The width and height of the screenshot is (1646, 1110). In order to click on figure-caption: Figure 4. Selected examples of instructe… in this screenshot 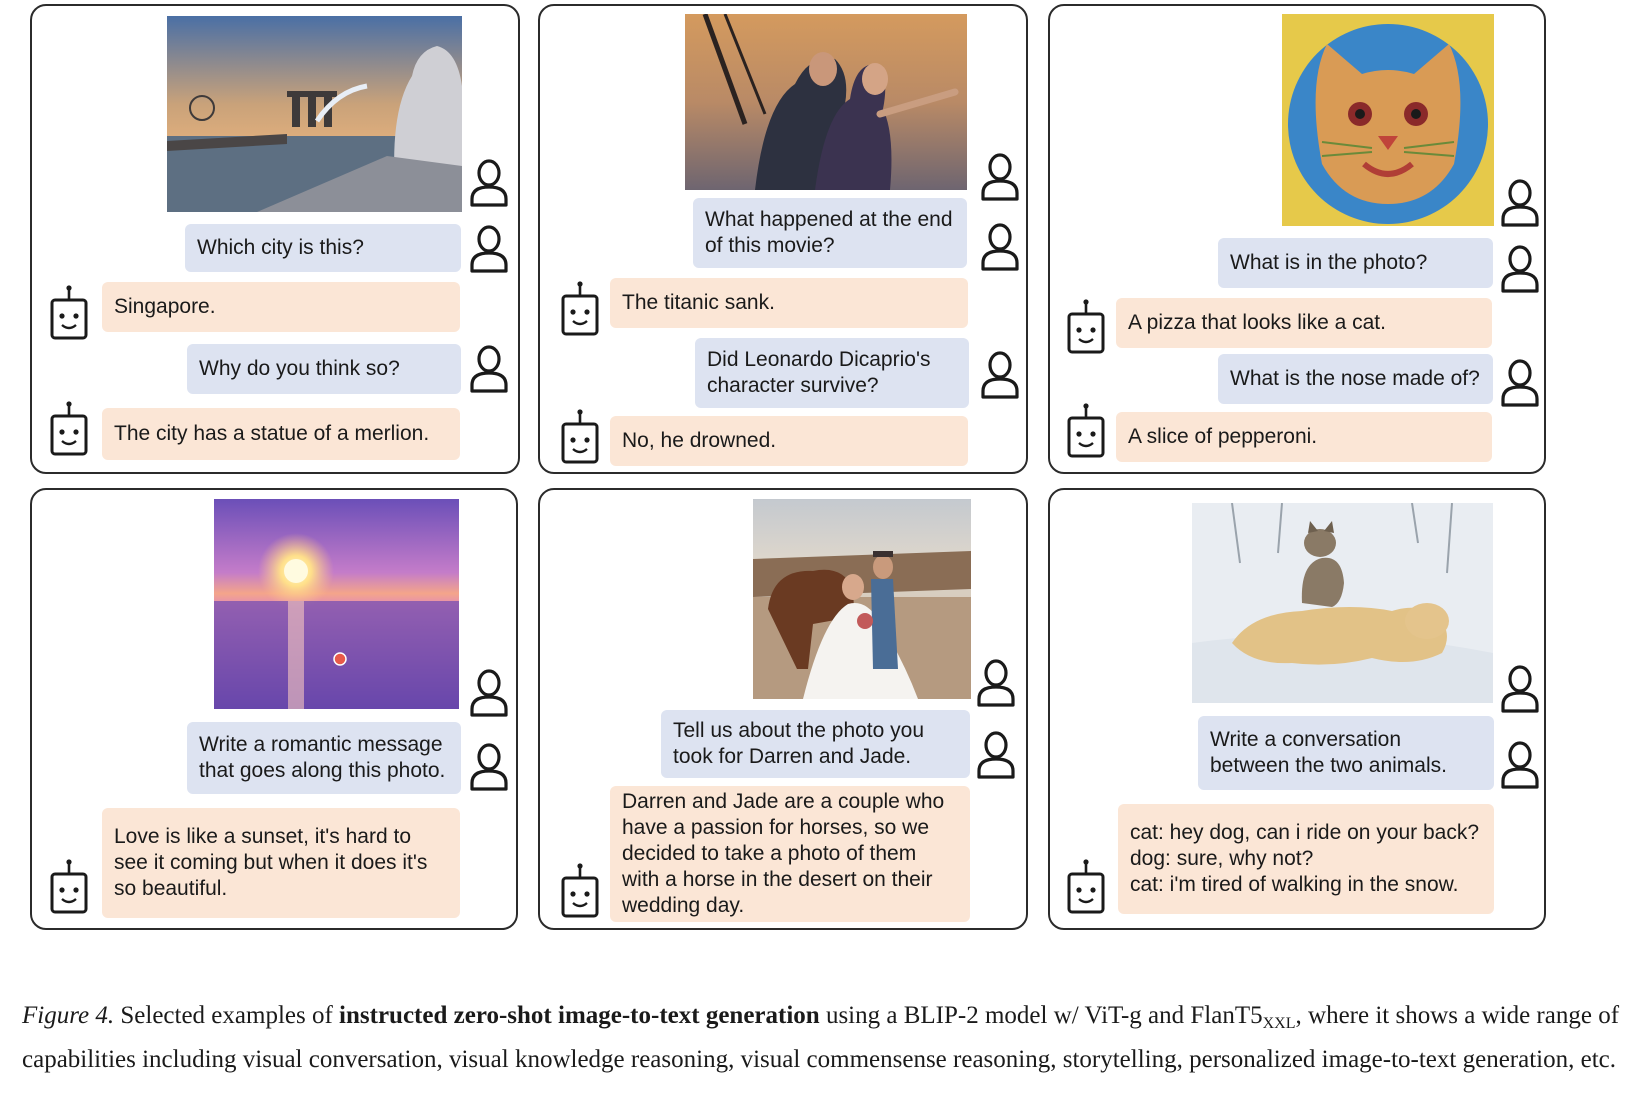, I will do `click(827, 1038)`.